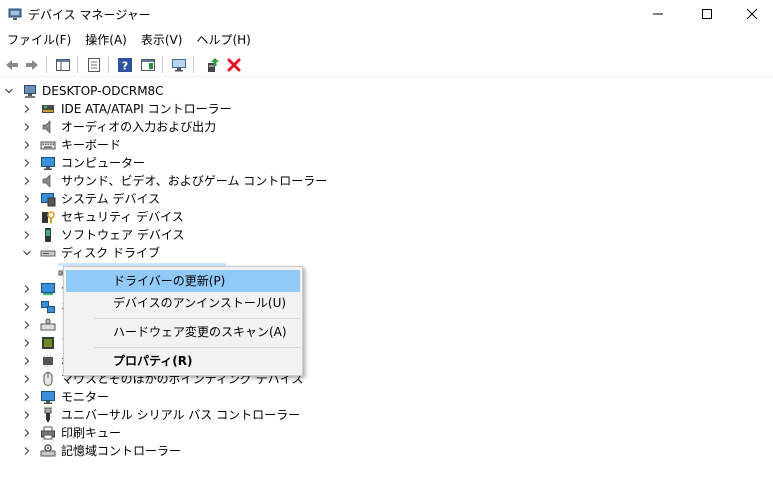  I want to click on back-button, so click(12, 65).